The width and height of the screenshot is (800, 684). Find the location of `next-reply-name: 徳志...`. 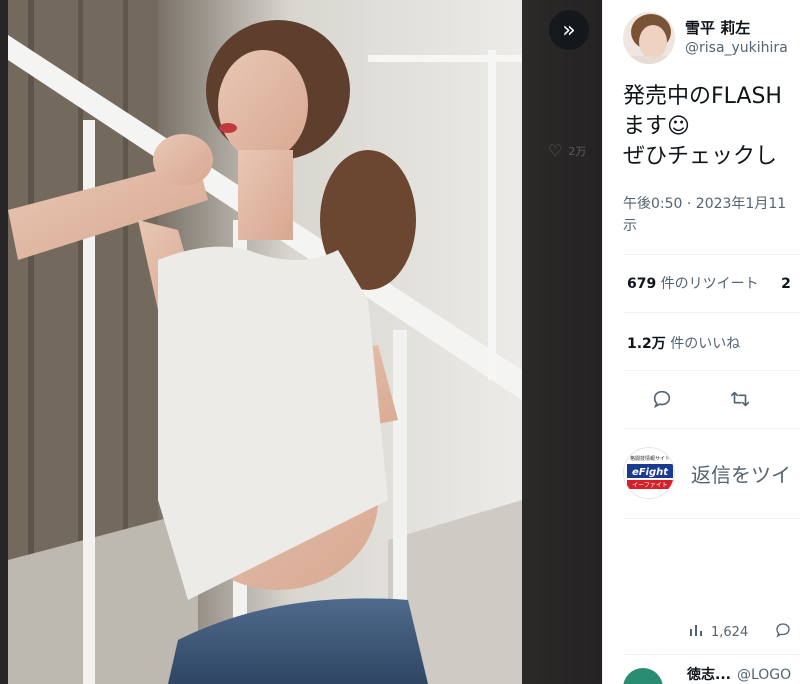

next-reply-name: 徳志... is located at coordinates (709, 675).